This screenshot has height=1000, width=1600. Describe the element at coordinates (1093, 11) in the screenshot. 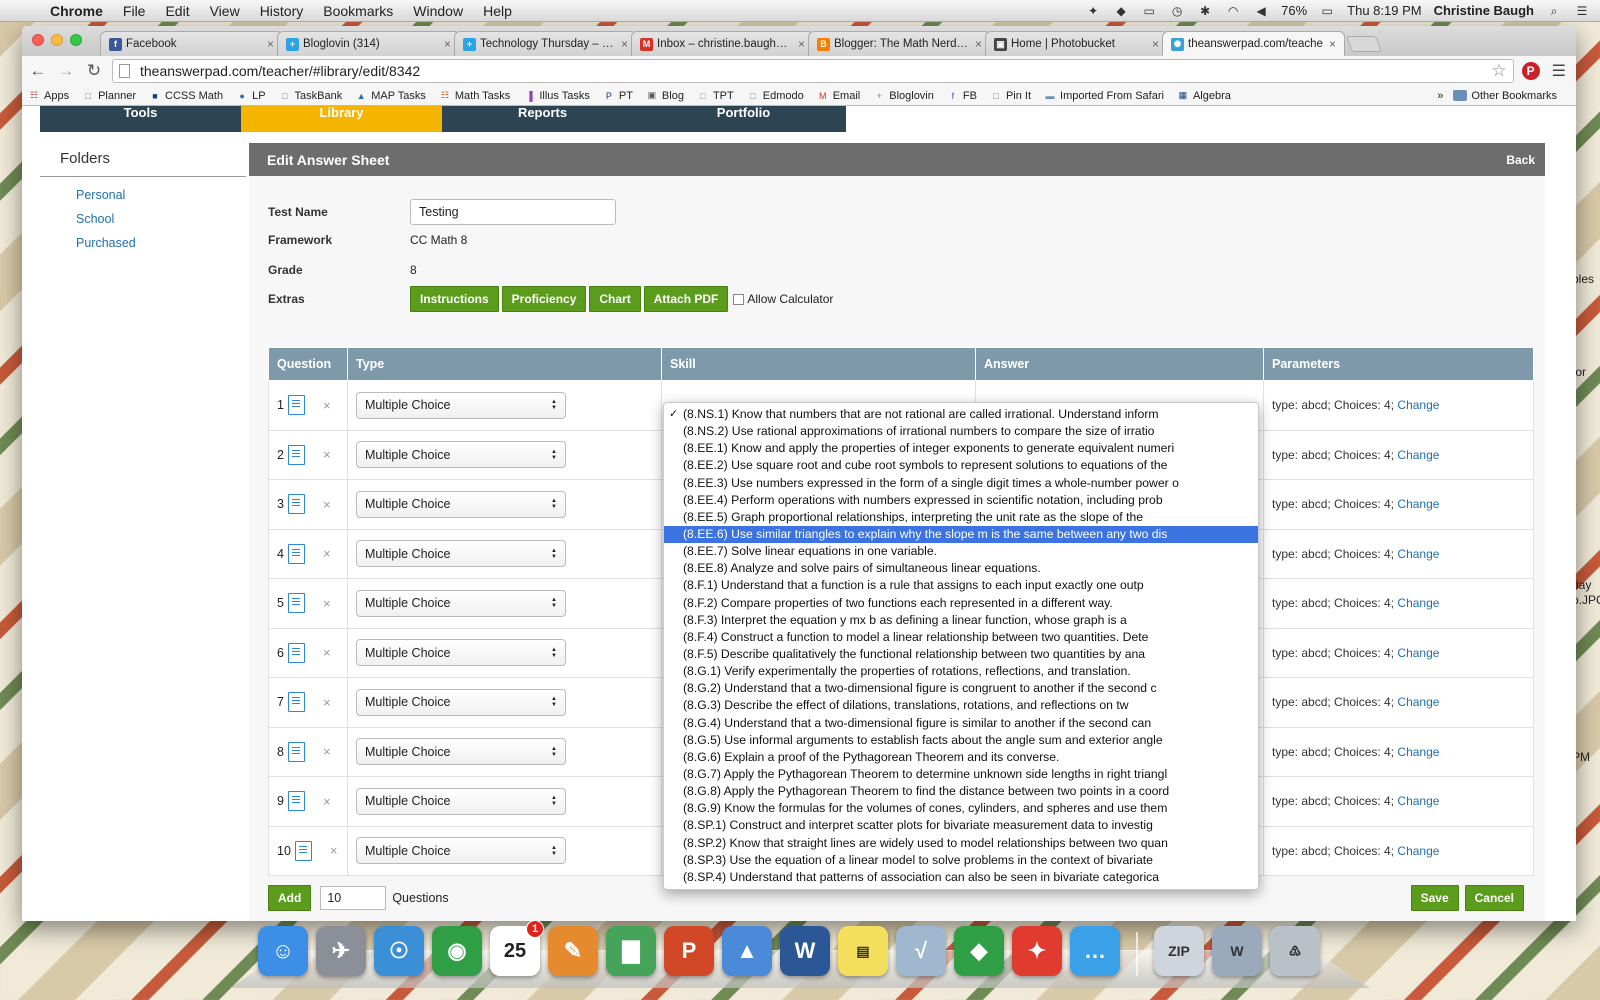

I see `dropbox-icon: ✦` at that location.